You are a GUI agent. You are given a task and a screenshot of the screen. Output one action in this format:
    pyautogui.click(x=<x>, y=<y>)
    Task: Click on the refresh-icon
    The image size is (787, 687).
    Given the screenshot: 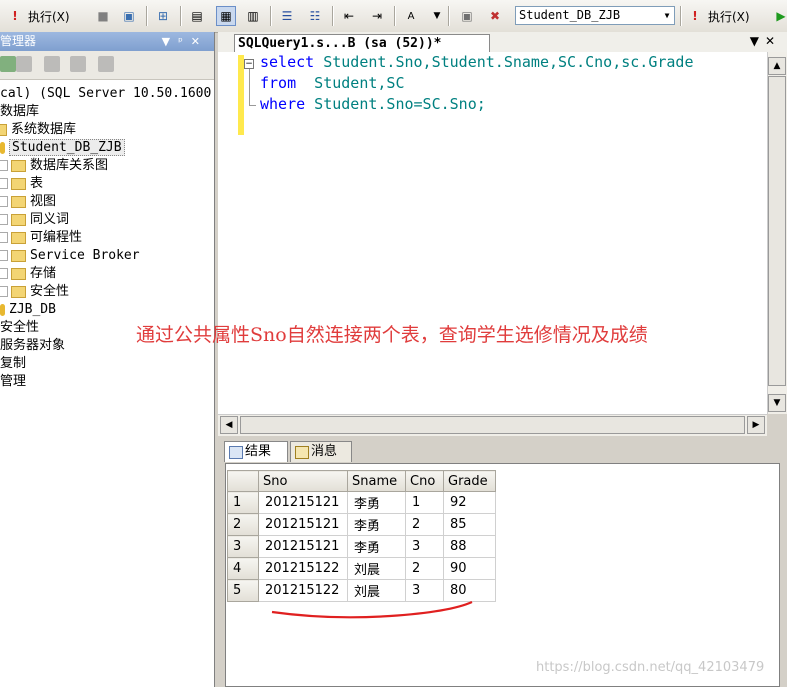 What is the action you would take?
    pyautogui.click(x=106, y=64)
    